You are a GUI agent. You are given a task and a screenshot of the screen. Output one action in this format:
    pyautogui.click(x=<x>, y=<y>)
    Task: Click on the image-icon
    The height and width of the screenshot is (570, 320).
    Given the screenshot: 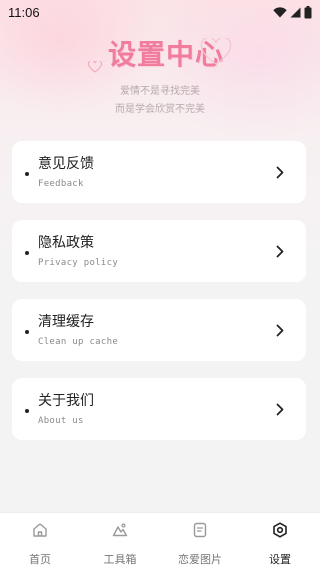 What is the action you would take?
    pyautogui.click(x=200, y=532)
    